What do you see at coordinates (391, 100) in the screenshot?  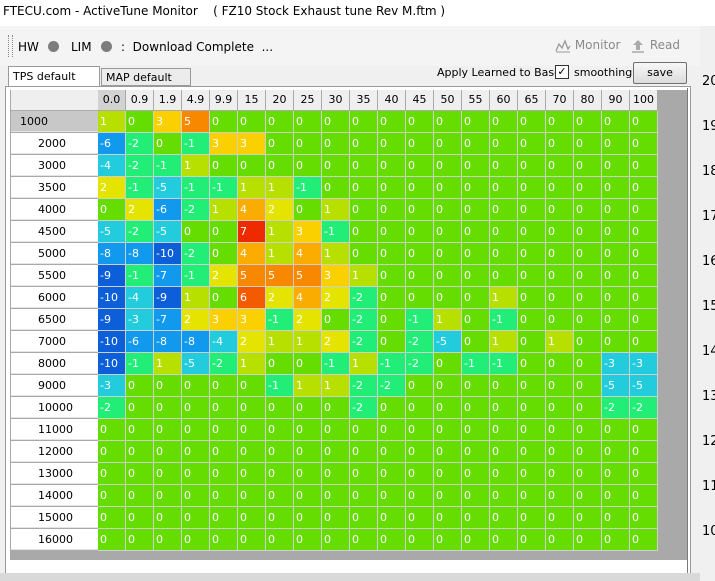 I see `column-header: 40` at bounding box center [391, 100].